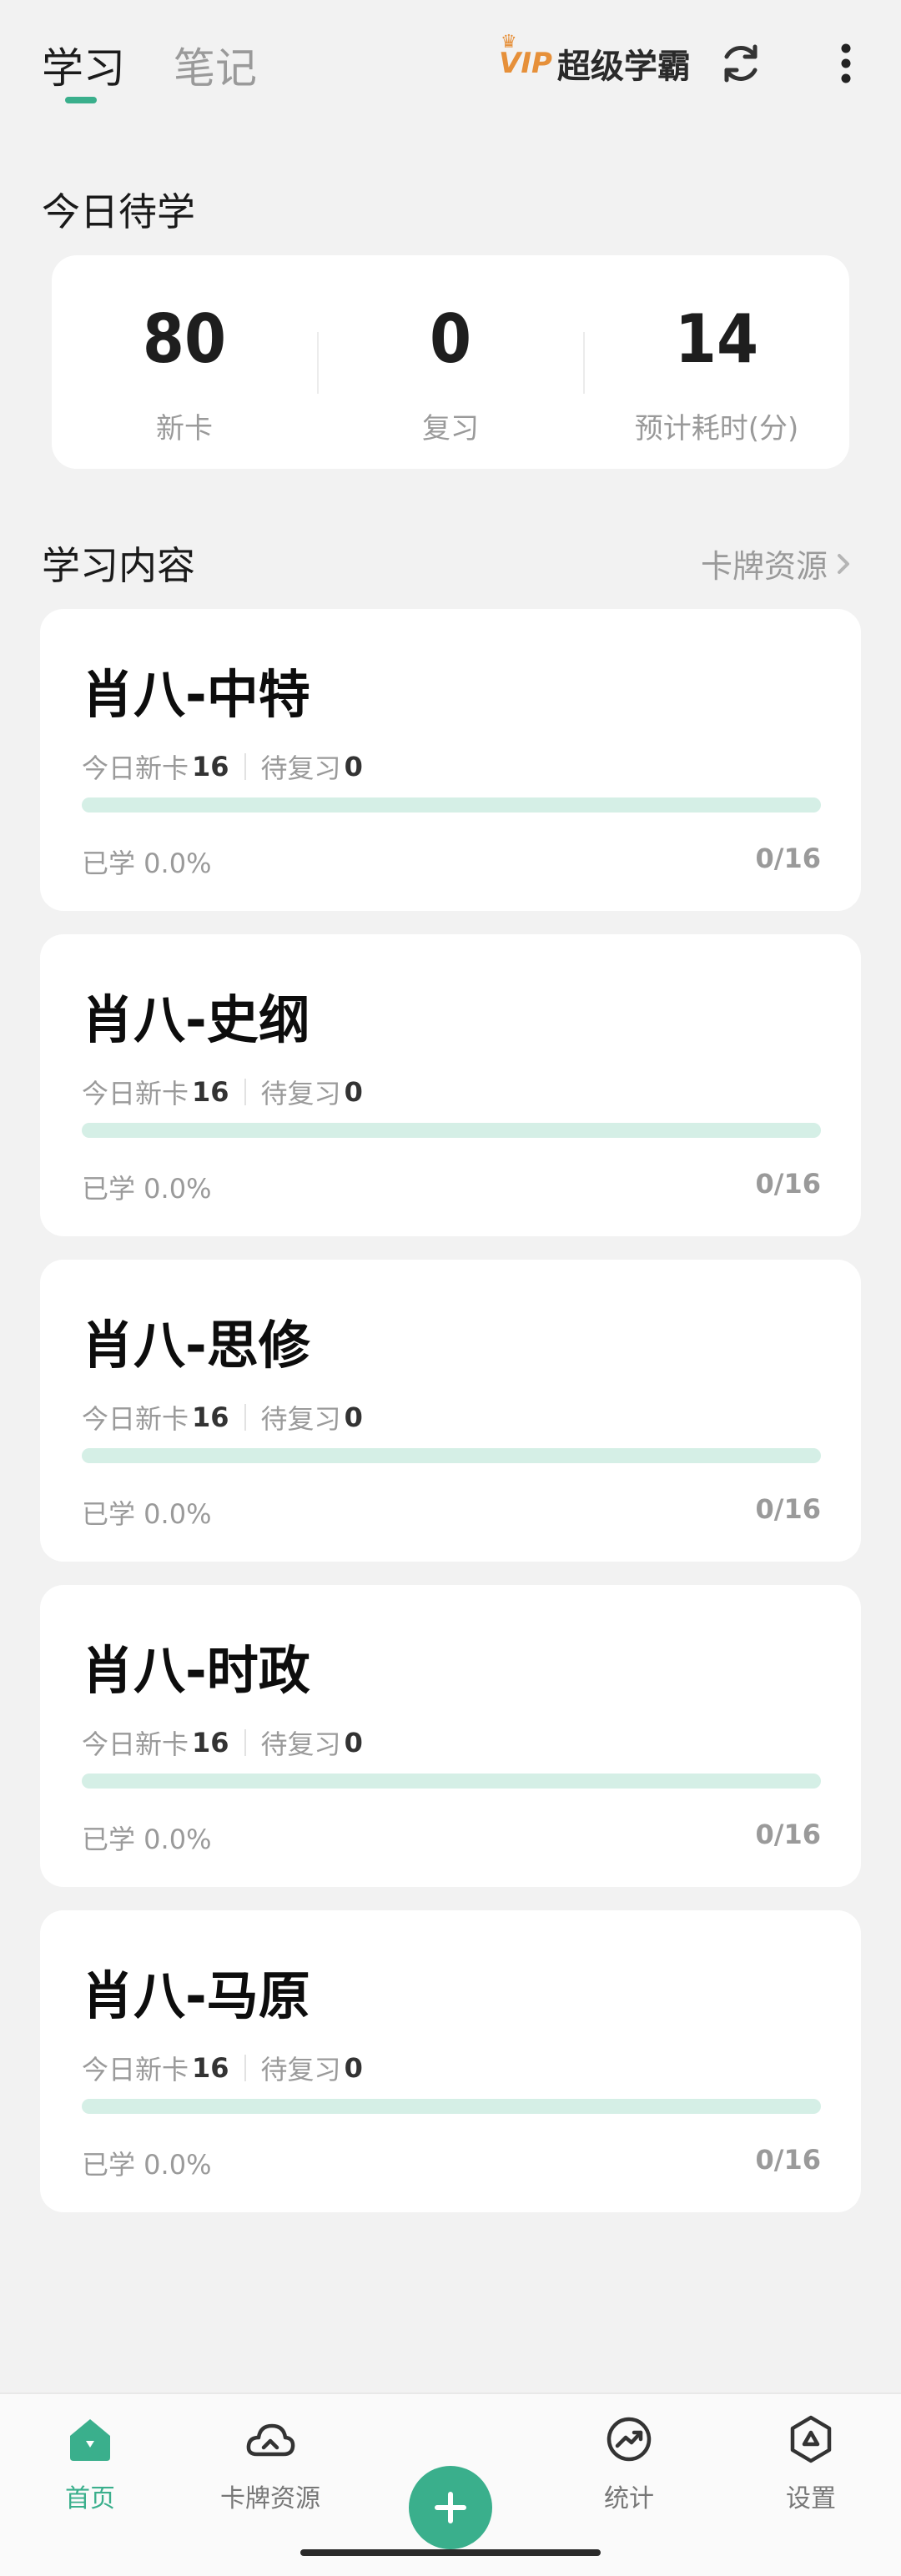  I want to click on deck-title: 肖八-思修, so click(196, 1345).